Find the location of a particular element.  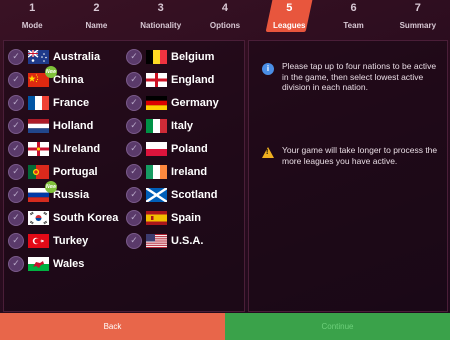

nation-row-usa: ✓ U.S.A. is located at coordinates (172, 240).